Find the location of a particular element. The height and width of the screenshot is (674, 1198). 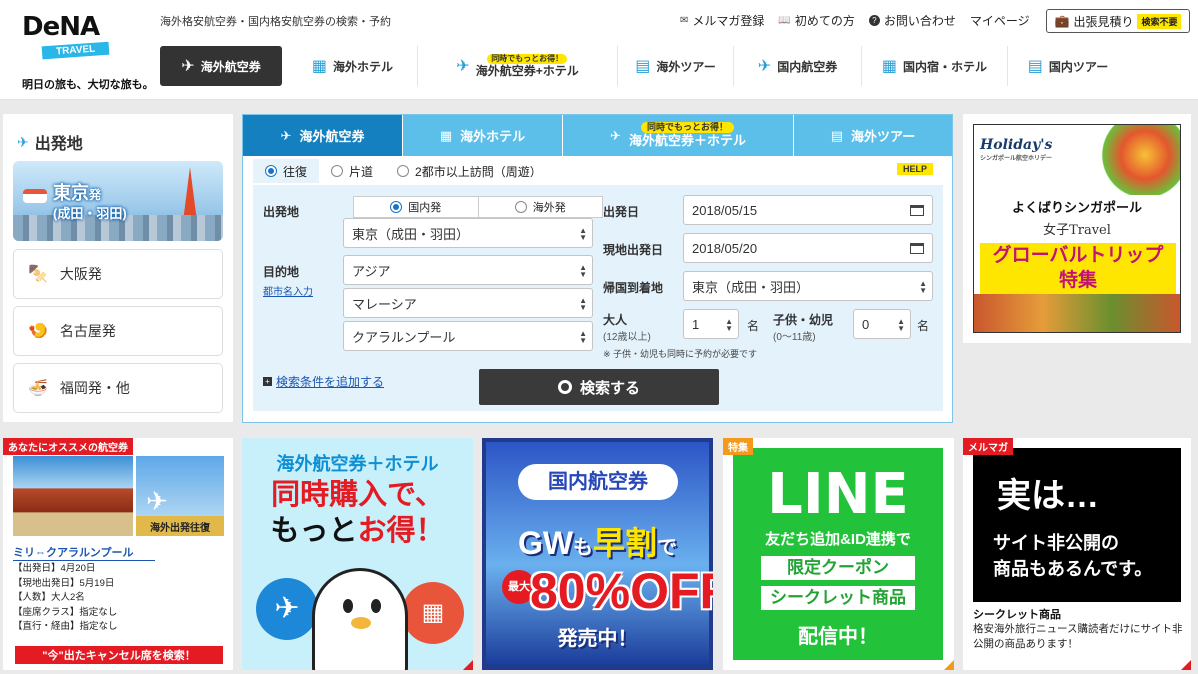

newsletter-link: ✉ メルマガ登録 is located at coordinates (722, 20).